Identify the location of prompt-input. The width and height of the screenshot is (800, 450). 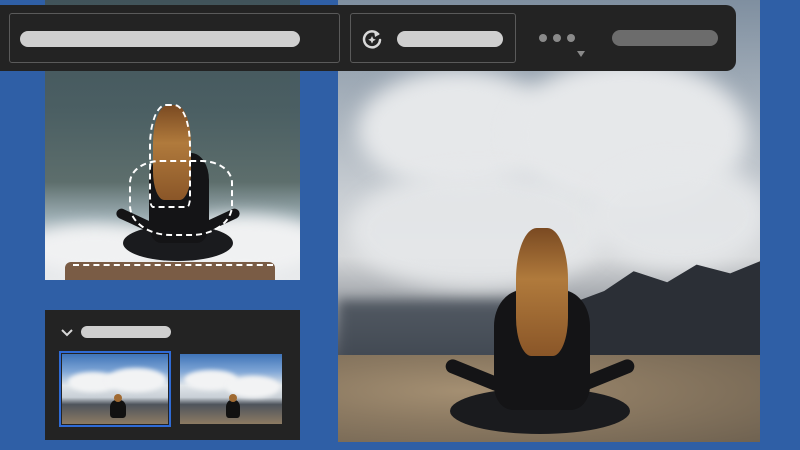
(174, 38).